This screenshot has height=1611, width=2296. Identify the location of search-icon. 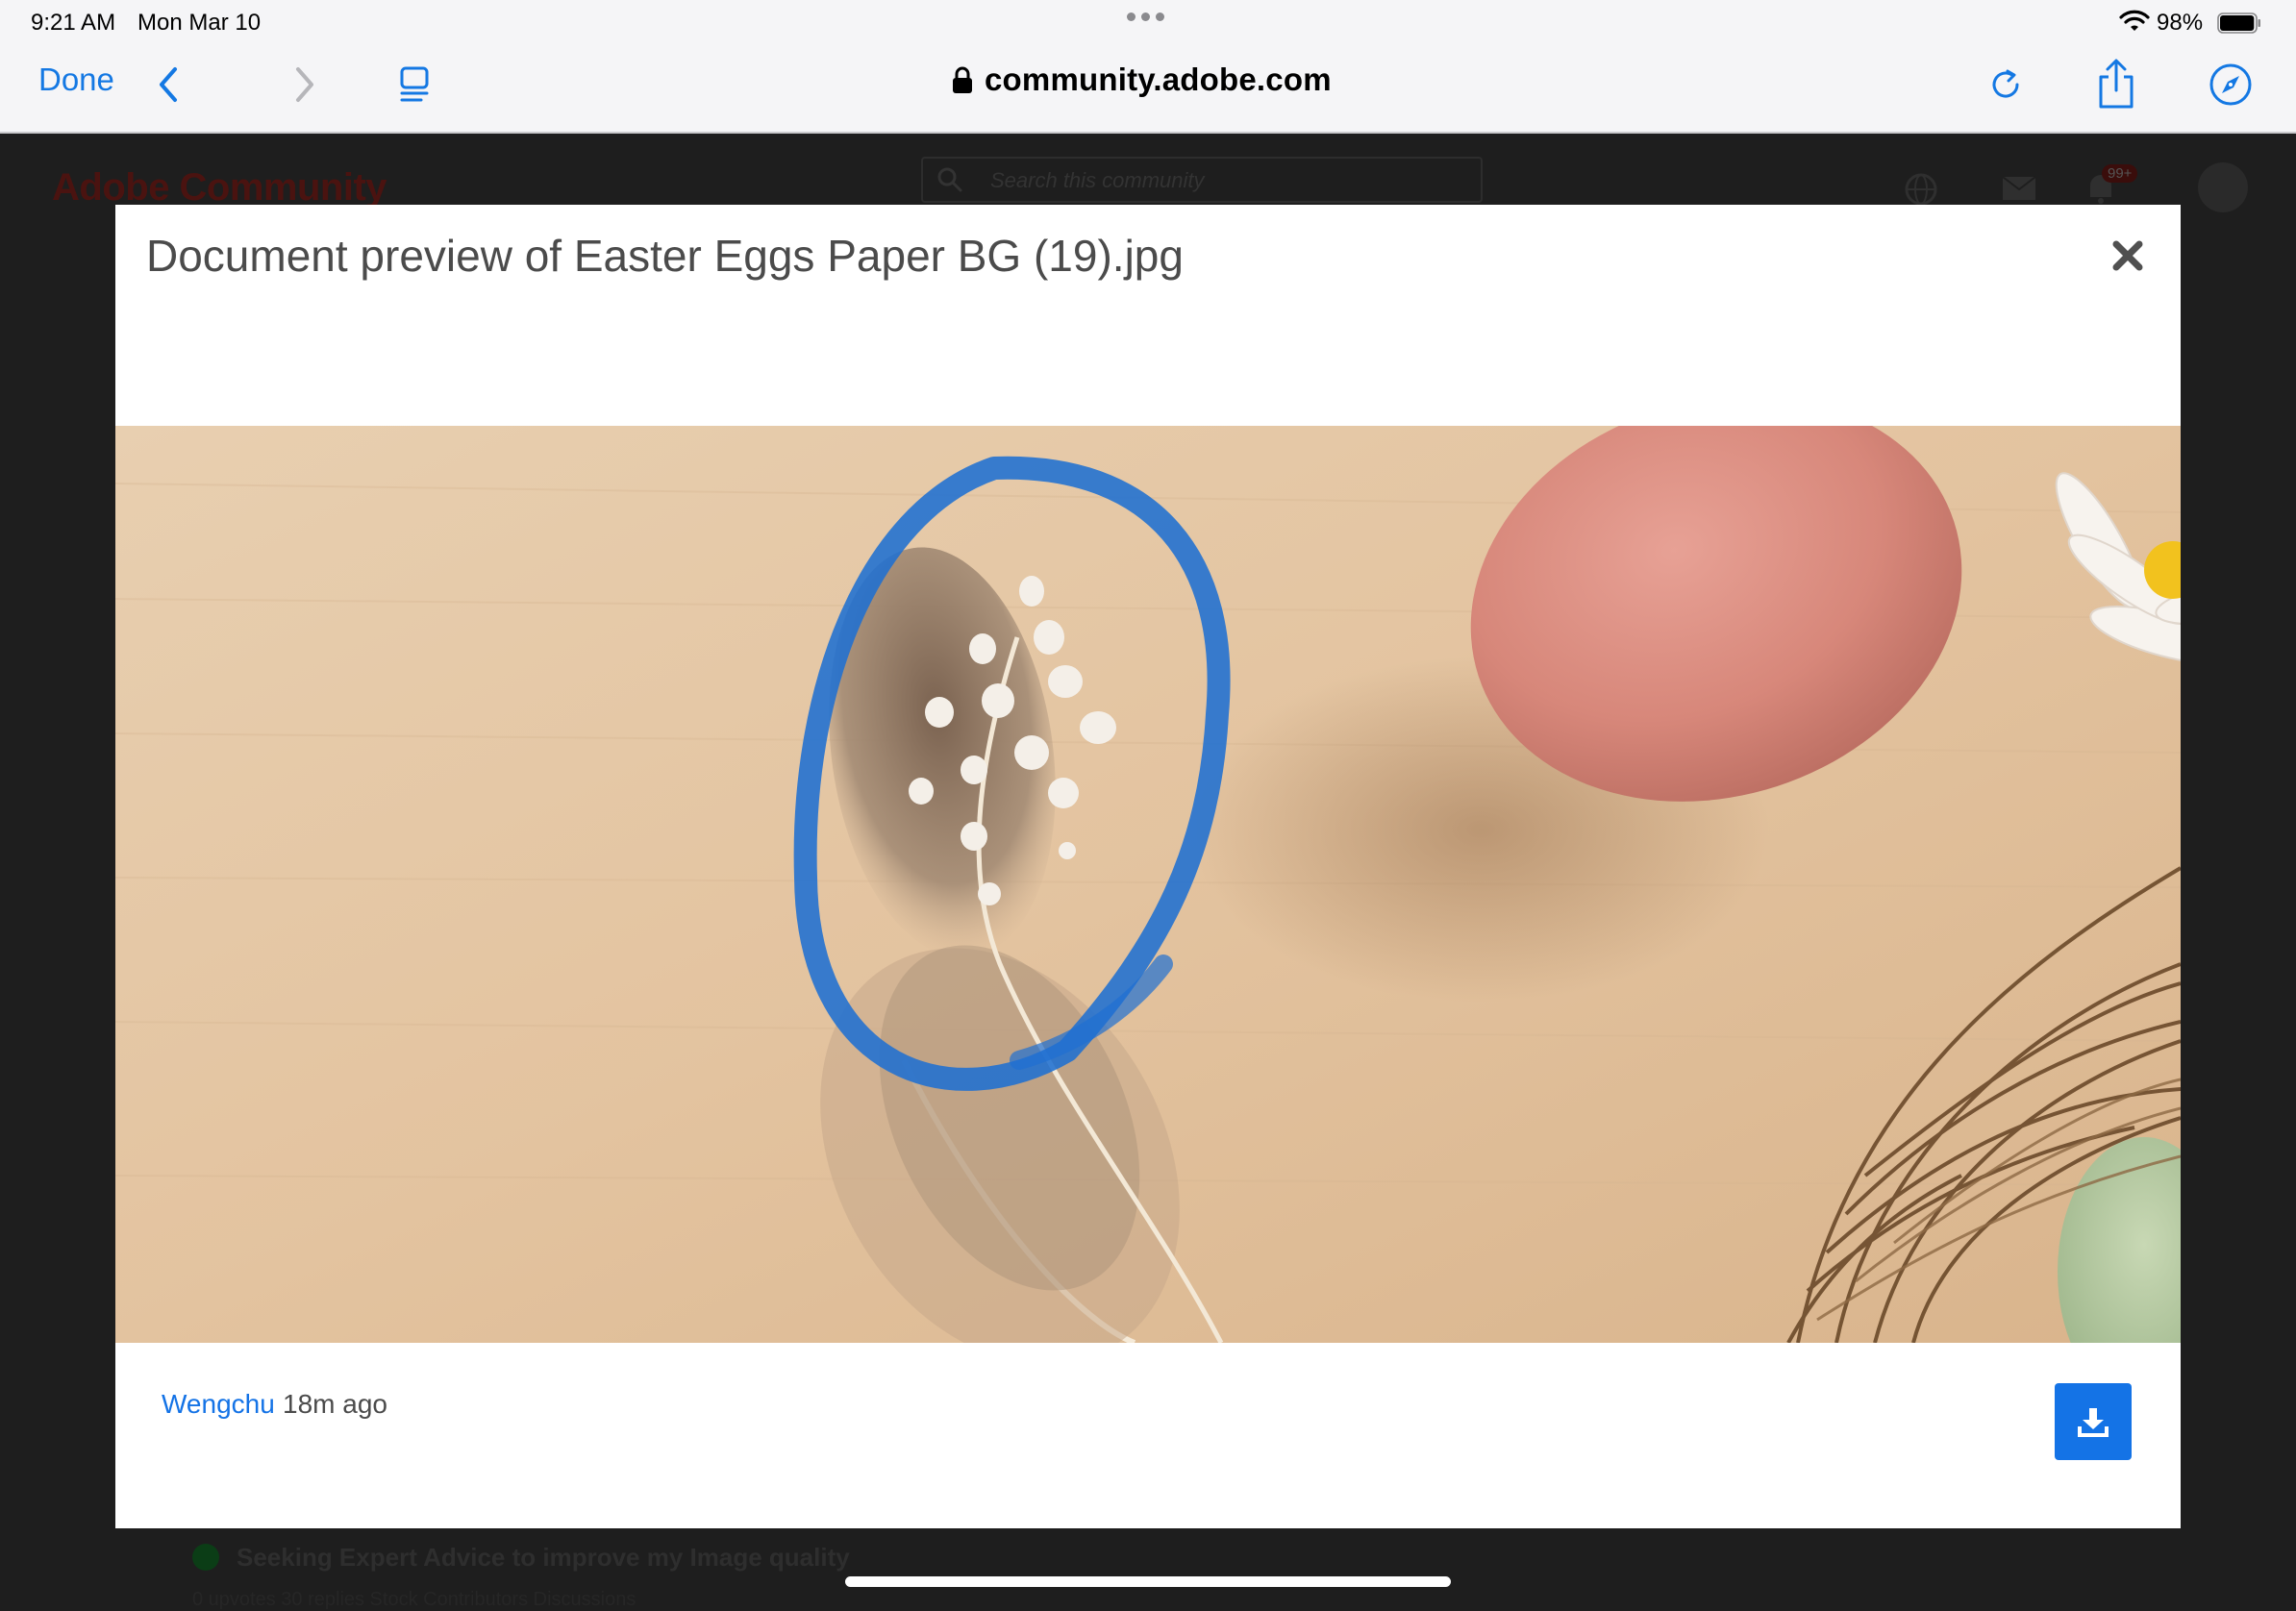
(949, 179).